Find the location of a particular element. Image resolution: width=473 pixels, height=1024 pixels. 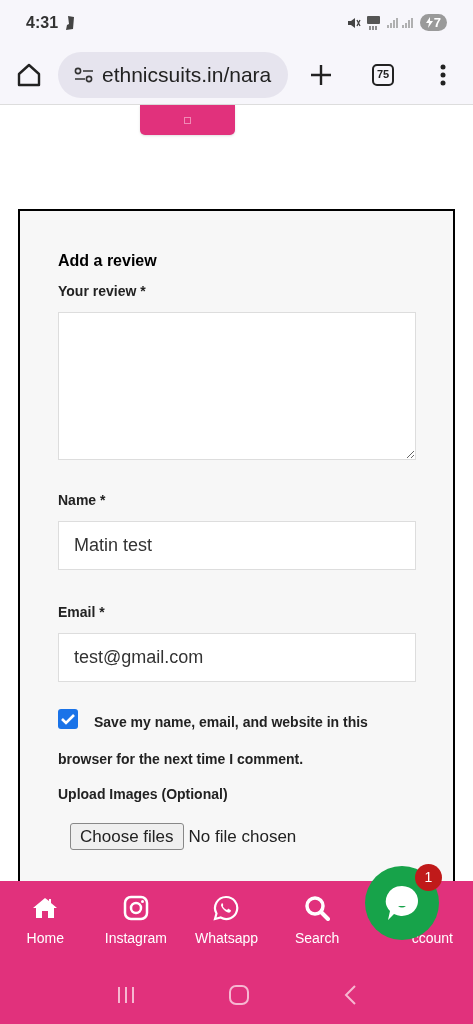

home-button-icon is located at coordinates (239, 994).